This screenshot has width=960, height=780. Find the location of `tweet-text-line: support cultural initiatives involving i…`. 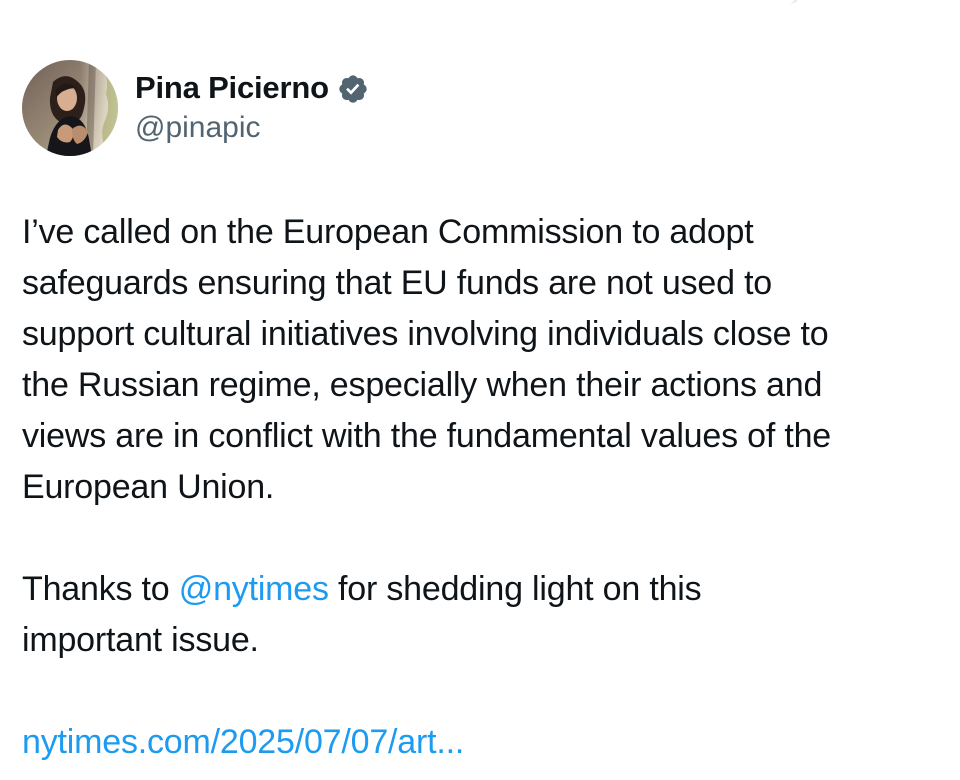

tweet-text-line: support cultural initiatives involving i… is located at coordinates (425, 334).